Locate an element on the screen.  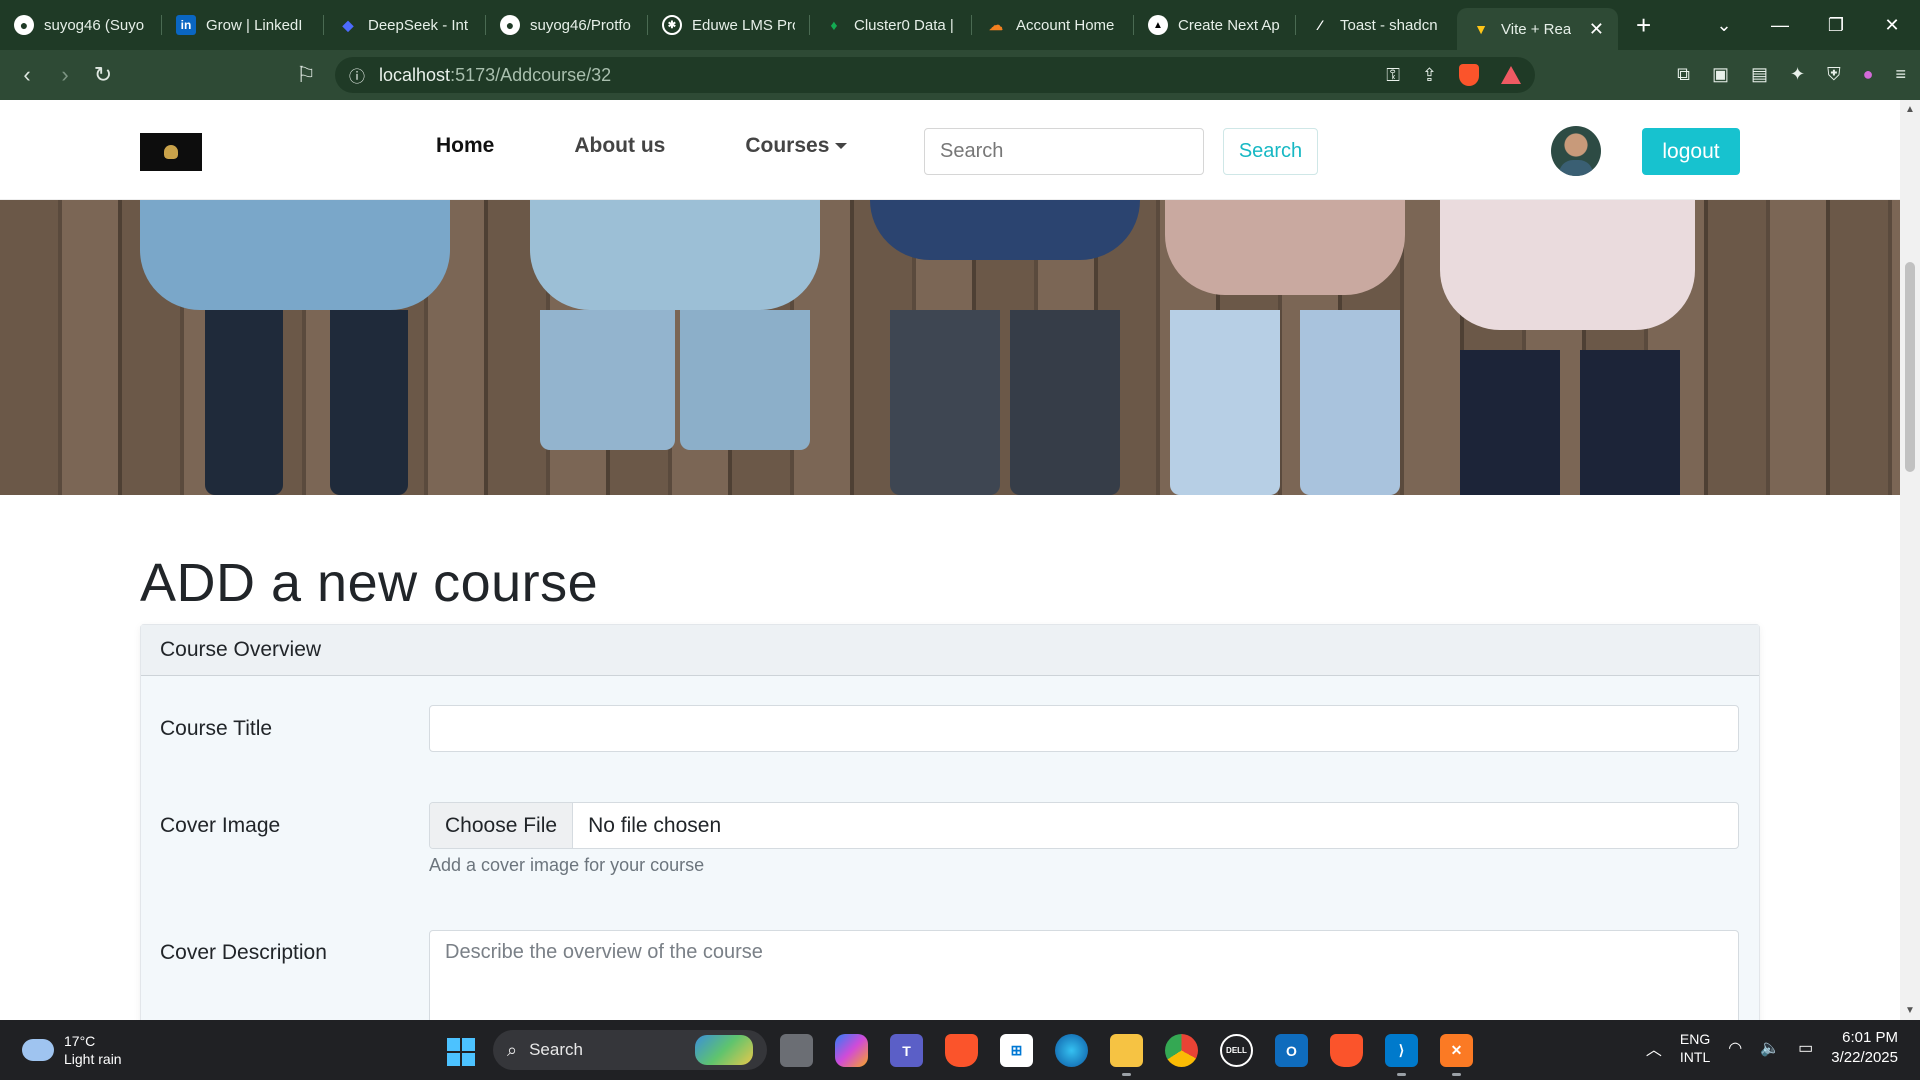
file-status-text: No file chosen is located at coordinates (655, 825).